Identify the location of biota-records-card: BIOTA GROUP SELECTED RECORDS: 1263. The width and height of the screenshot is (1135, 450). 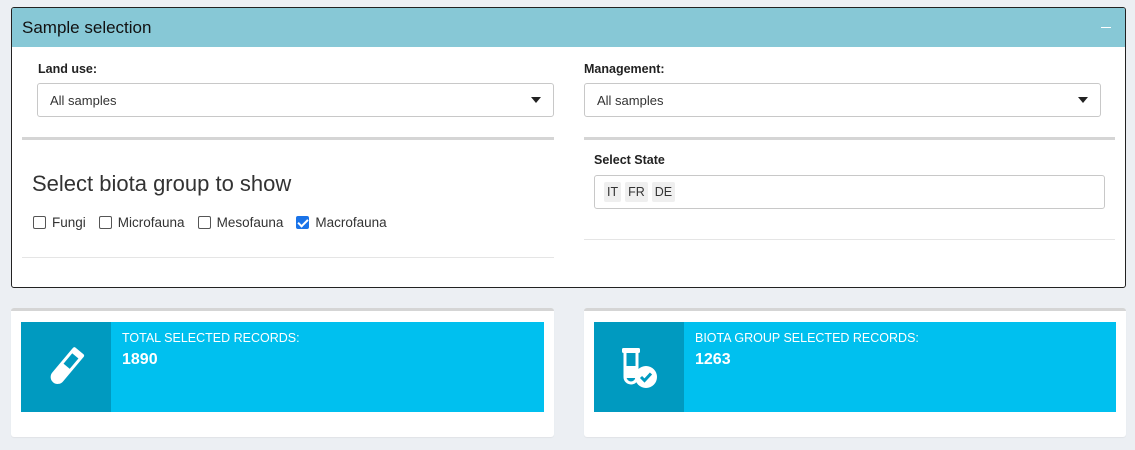
(855, 372).